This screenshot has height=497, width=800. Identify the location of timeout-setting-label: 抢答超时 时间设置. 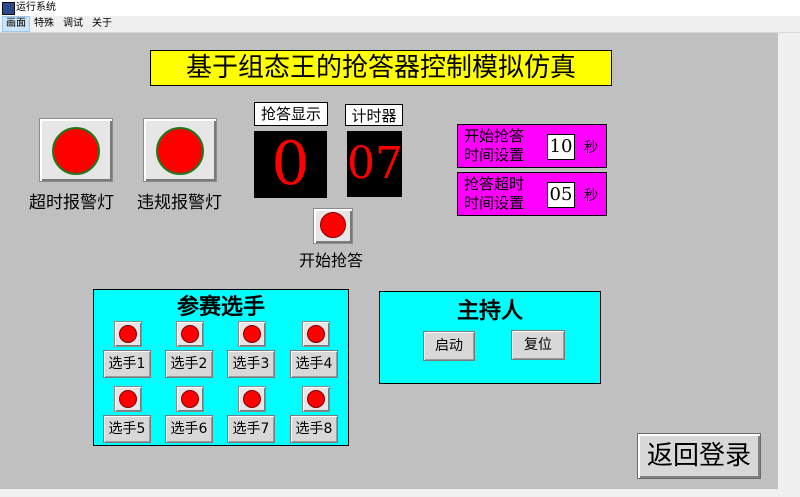
(494, 193).